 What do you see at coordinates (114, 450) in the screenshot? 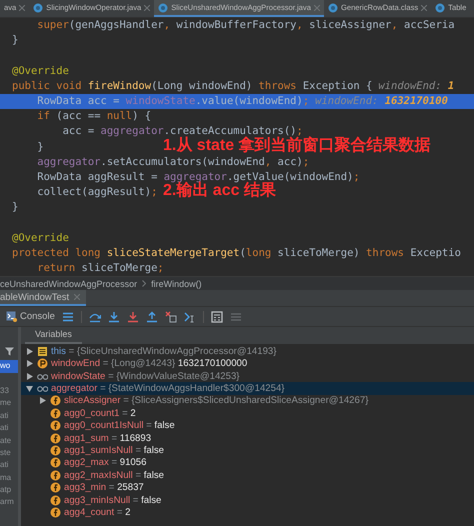
I see `variable-entry: agg1_sumIsNull = false` at bounding box center [114, 450].